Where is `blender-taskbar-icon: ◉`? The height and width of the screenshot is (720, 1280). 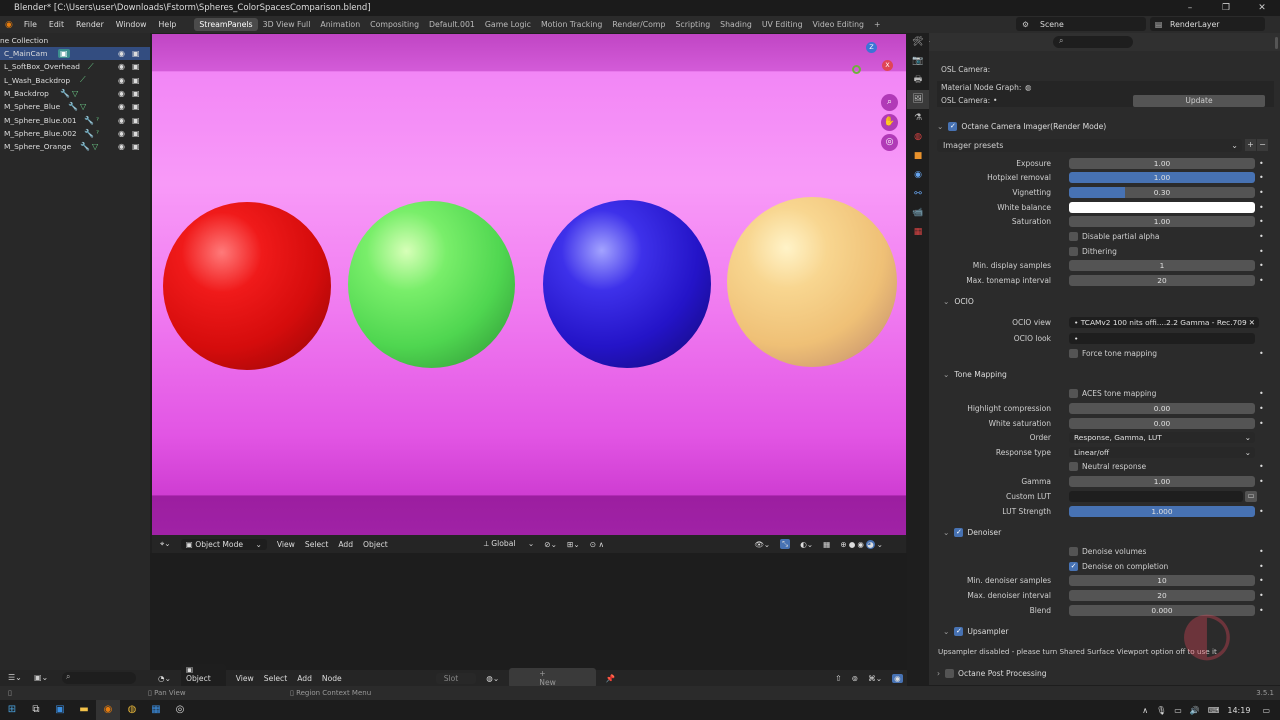
blender-taskbar-icon: ◉ is located at coordinates (108, 710).